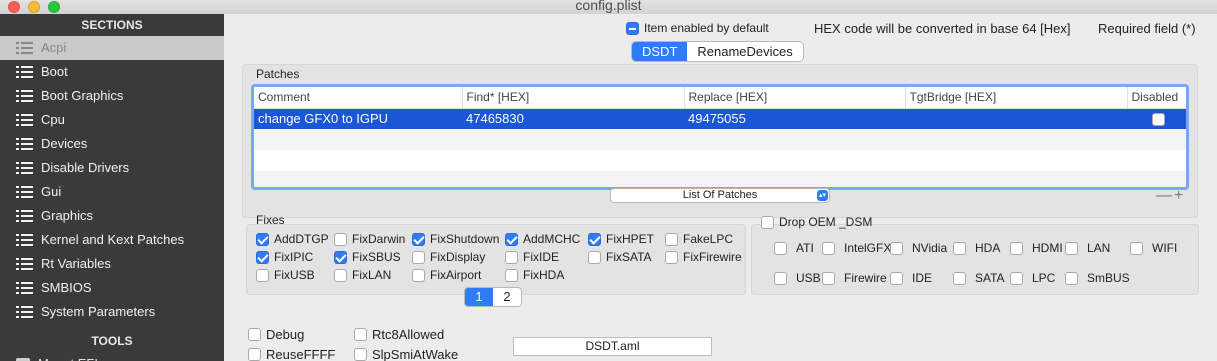  What do you see at coordinates (703, 257) in the screenshot?
I see `fix-option-fixfirewire: FixFirewire` at bounding box center [703, 257].